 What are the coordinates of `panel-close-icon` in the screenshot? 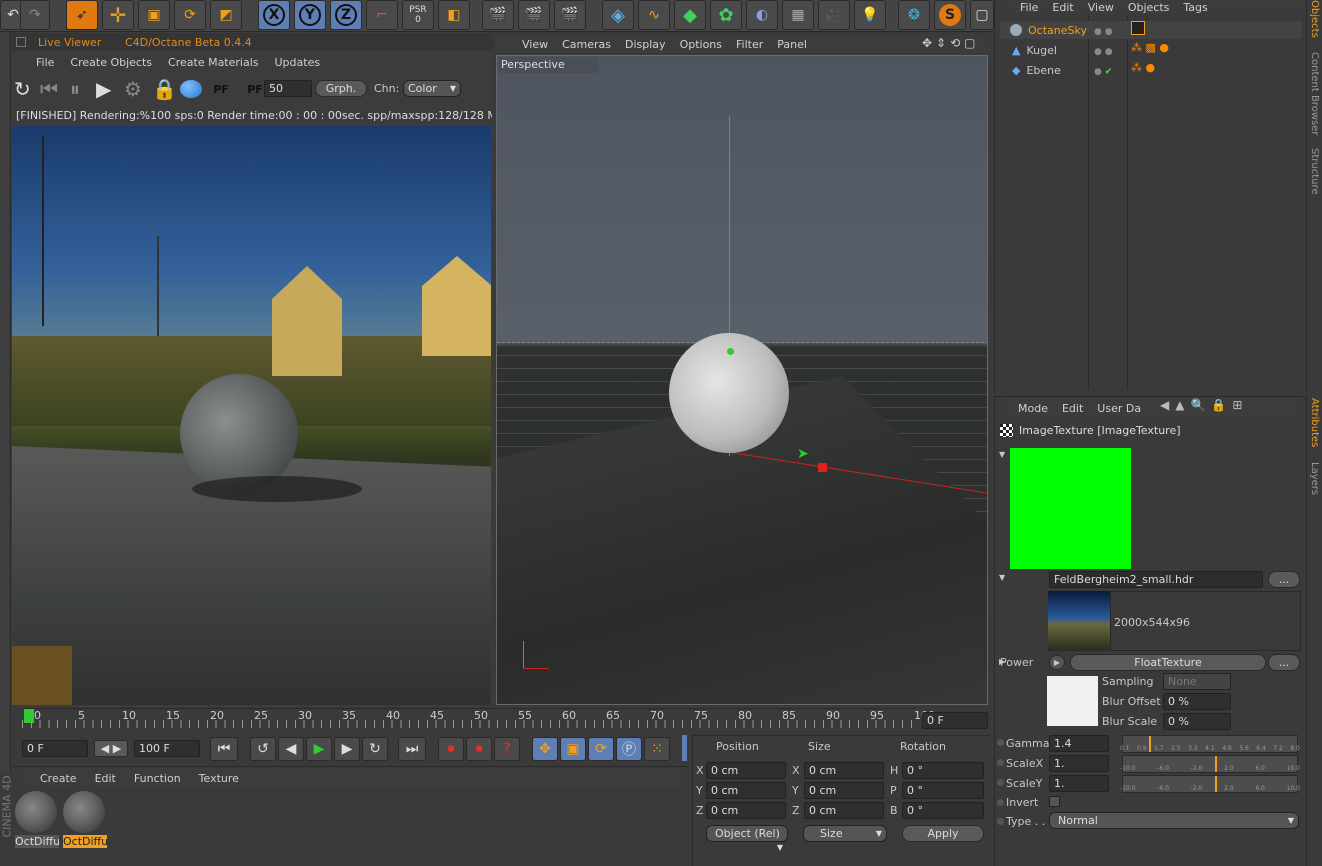 It's located at (21, 42).